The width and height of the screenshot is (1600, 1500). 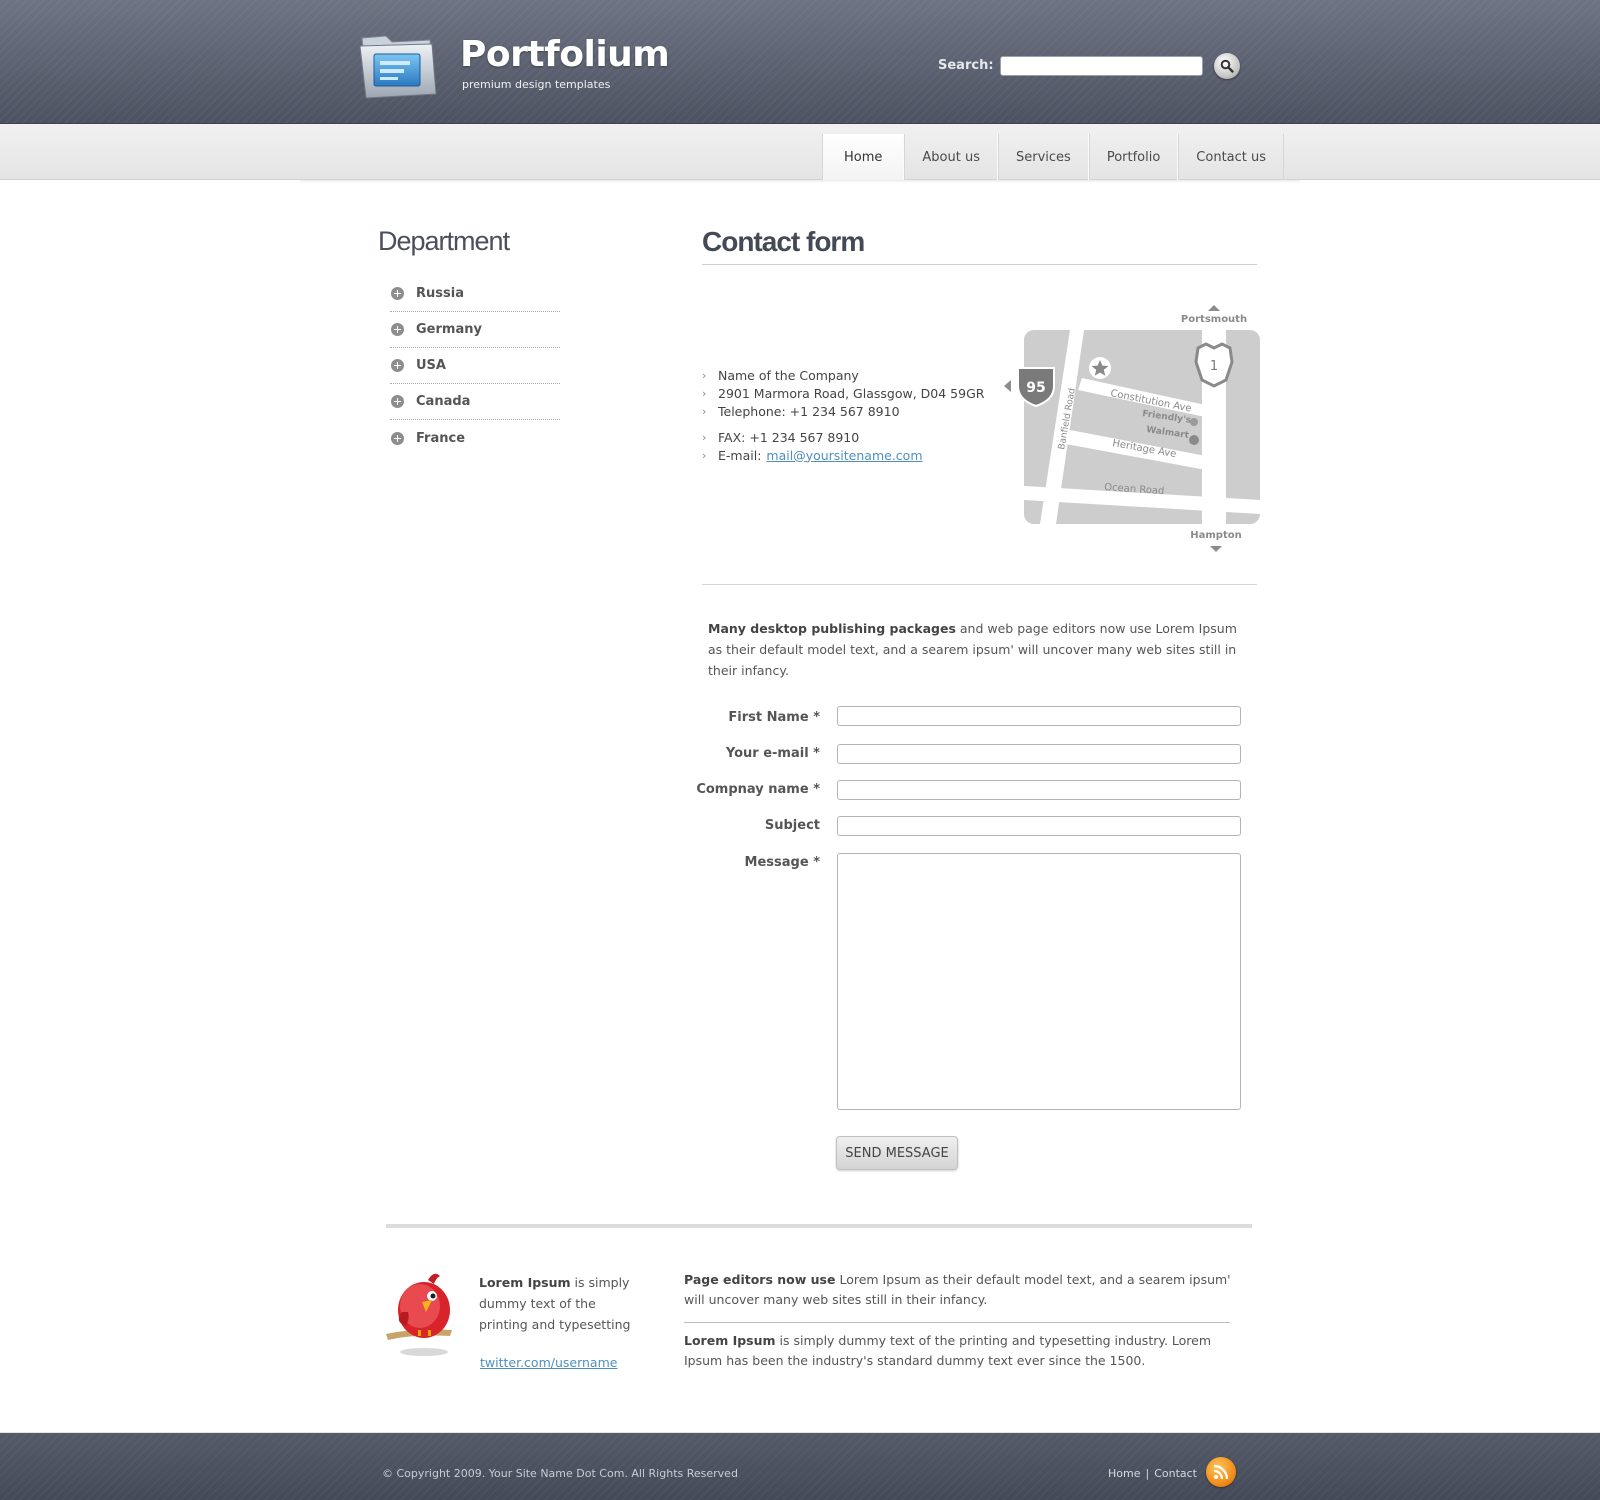 I want to click on nav-item-home: Home, so click(x=863, y=157).